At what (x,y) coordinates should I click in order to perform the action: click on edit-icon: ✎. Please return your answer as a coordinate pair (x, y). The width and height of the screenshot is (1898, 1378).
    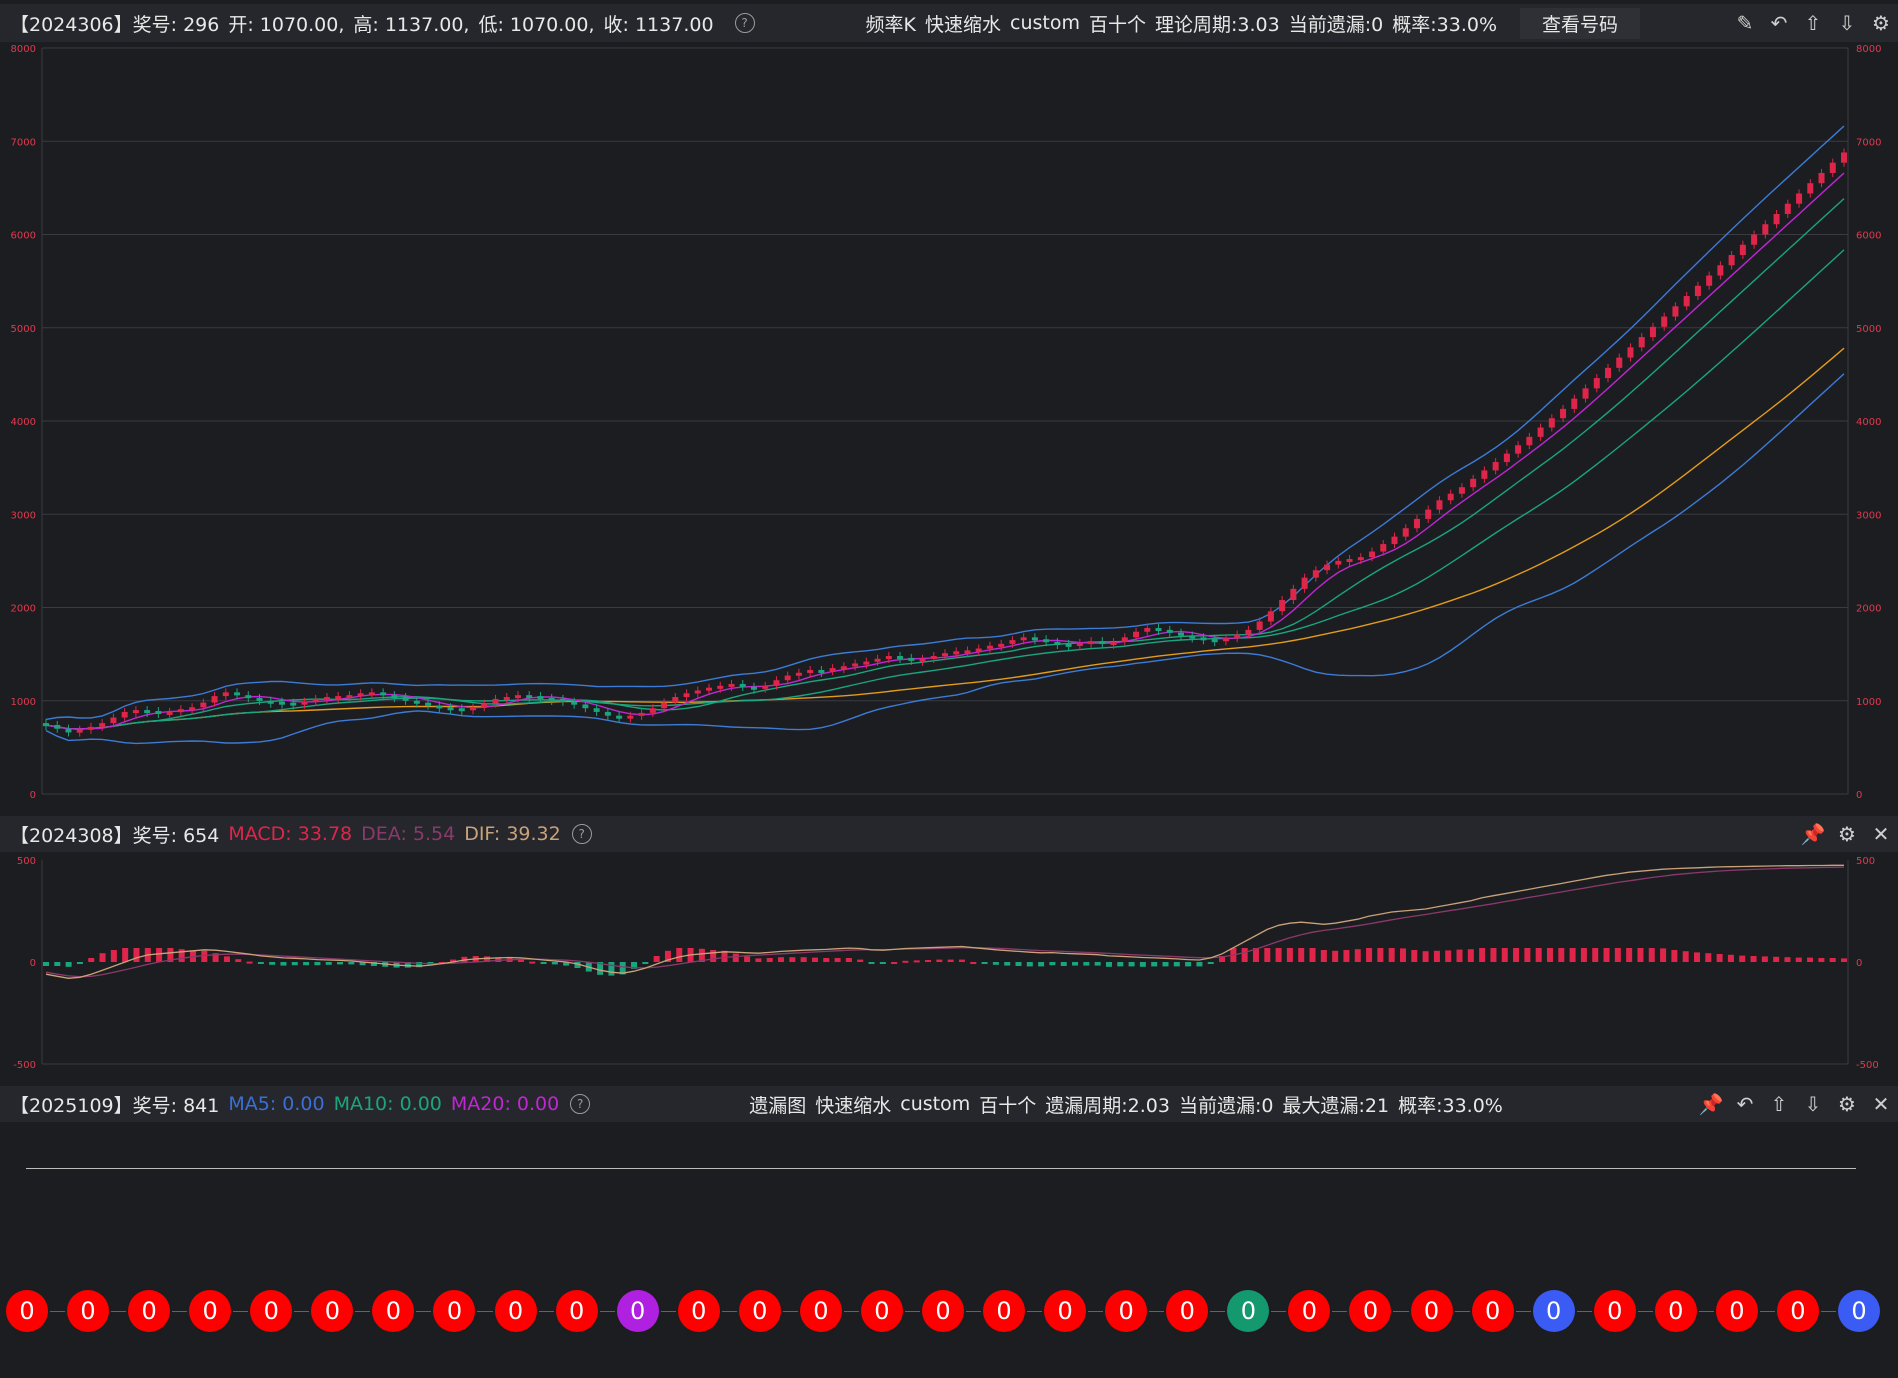
    Looking at the image, I should click on (1745, 23).